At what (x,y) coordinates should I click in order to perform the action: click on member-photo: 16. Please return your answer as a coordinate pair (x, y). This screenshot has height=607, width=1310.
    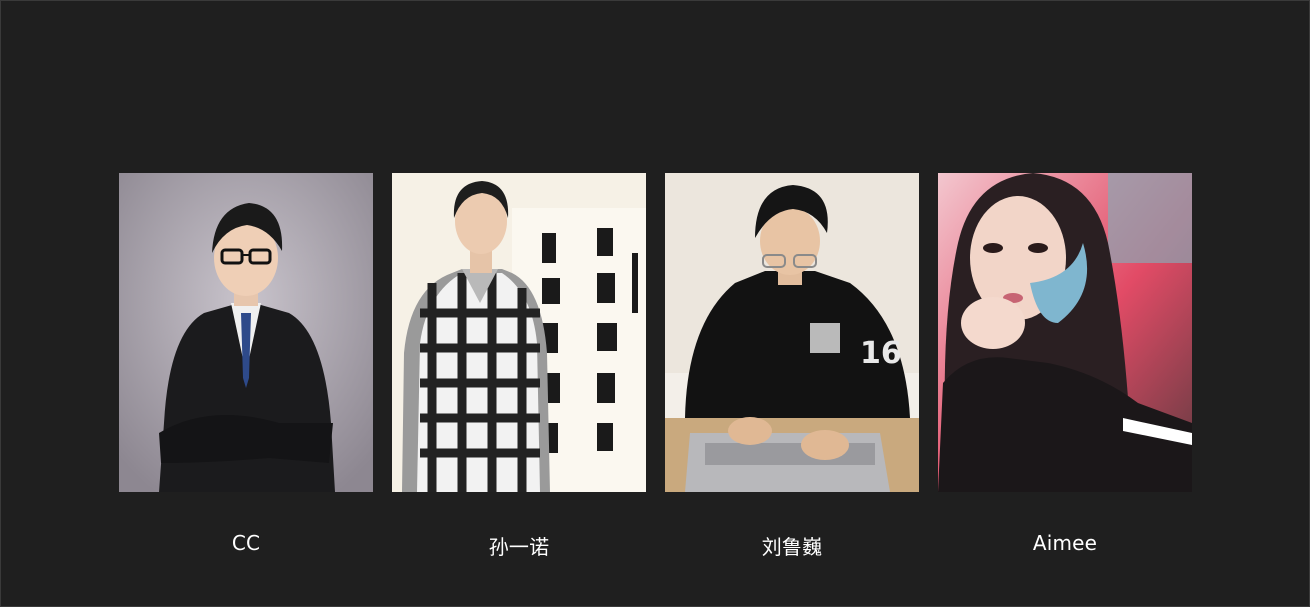
    Looking at the image, I should click on (792, 332).